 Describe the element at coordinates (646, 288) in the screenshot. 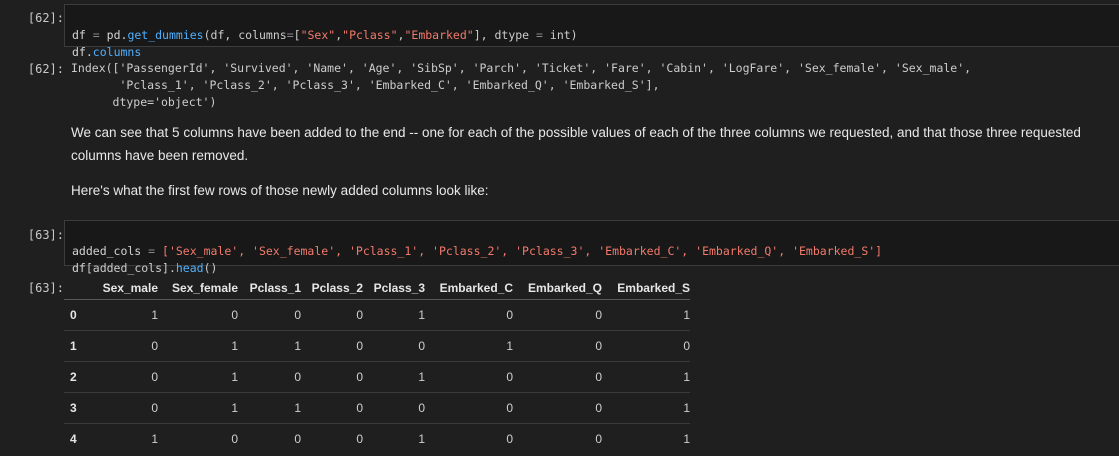

I see `column-header: Embarked_S` at that location.